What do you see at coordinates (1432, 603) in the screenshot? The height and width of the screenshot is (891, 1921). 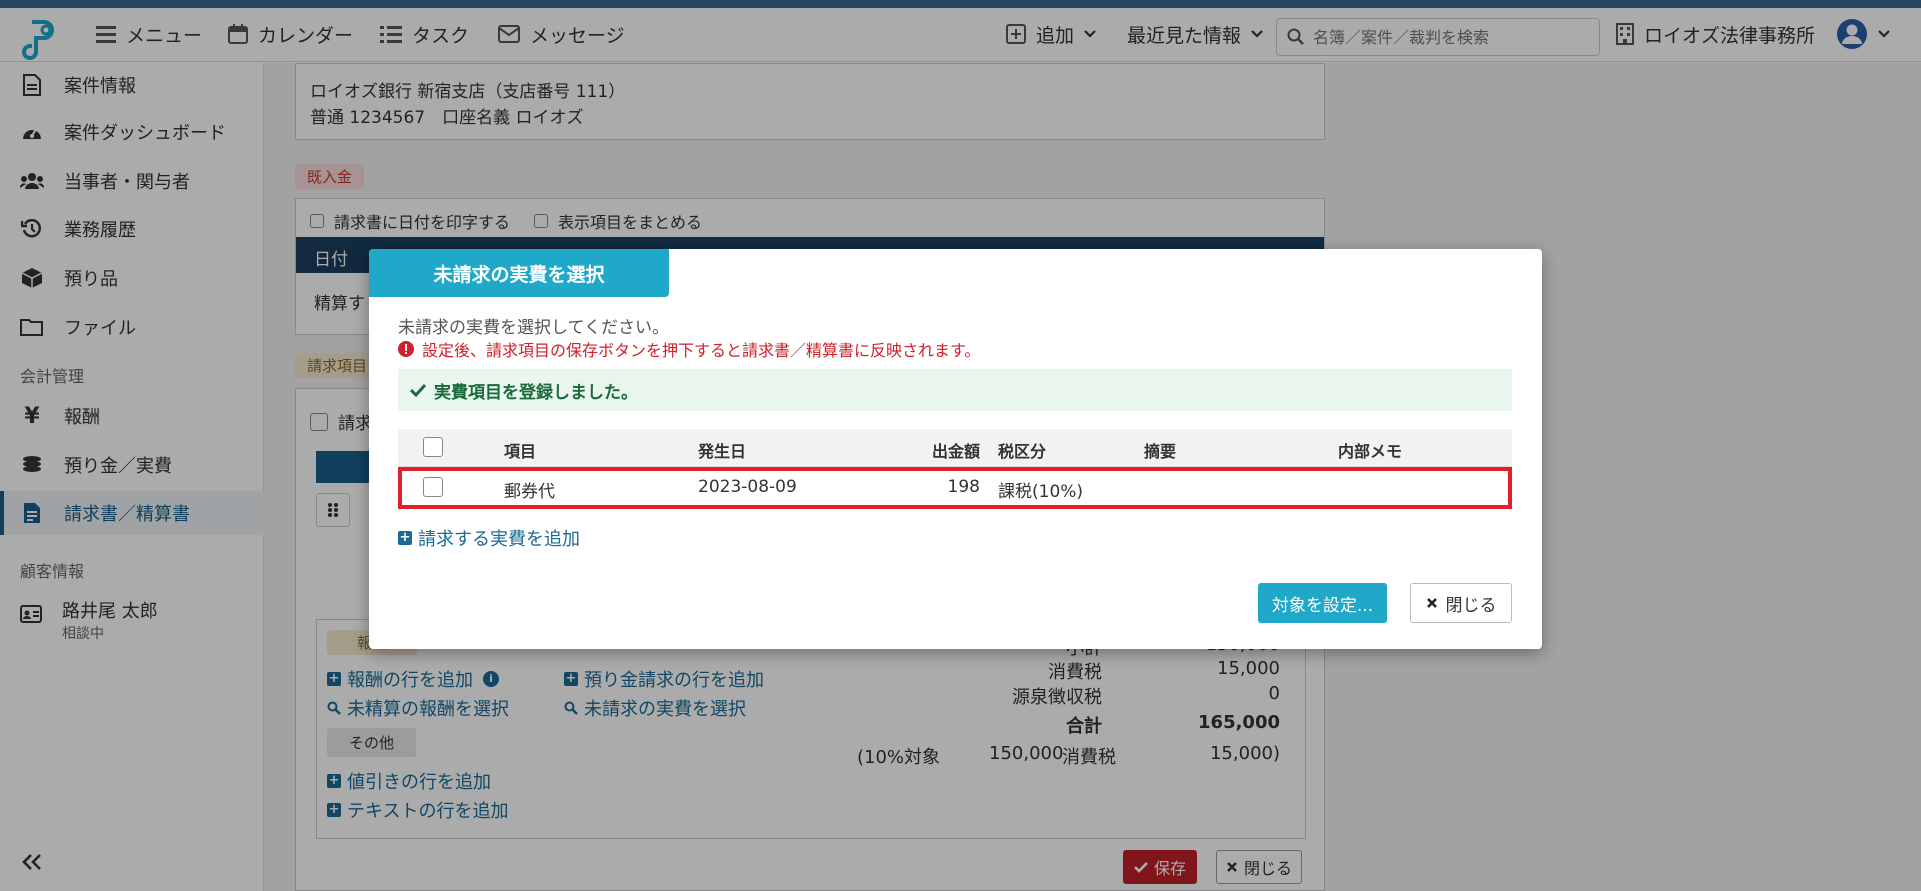 I see `close-icon` at bounding box center [1432, 603].